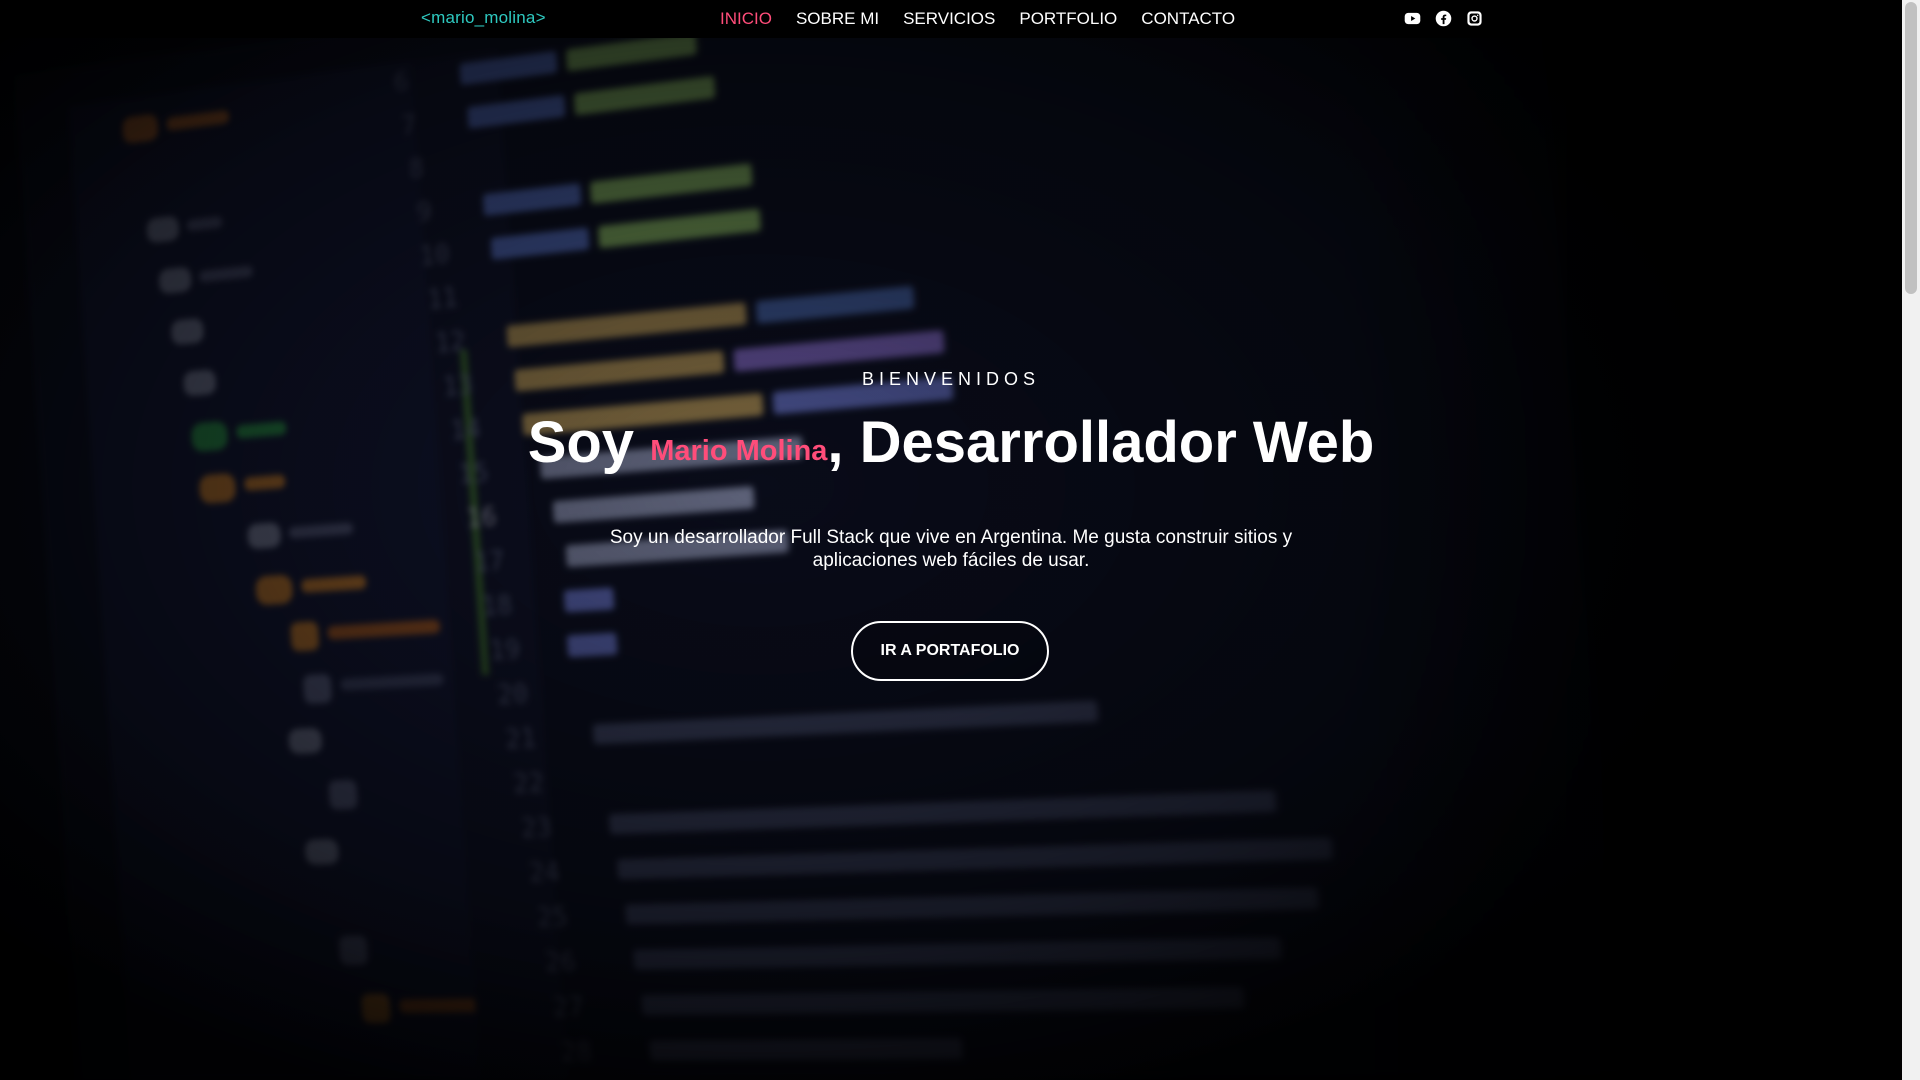  I want to click on site-logo: <mario_molina>, so click(483, 18).